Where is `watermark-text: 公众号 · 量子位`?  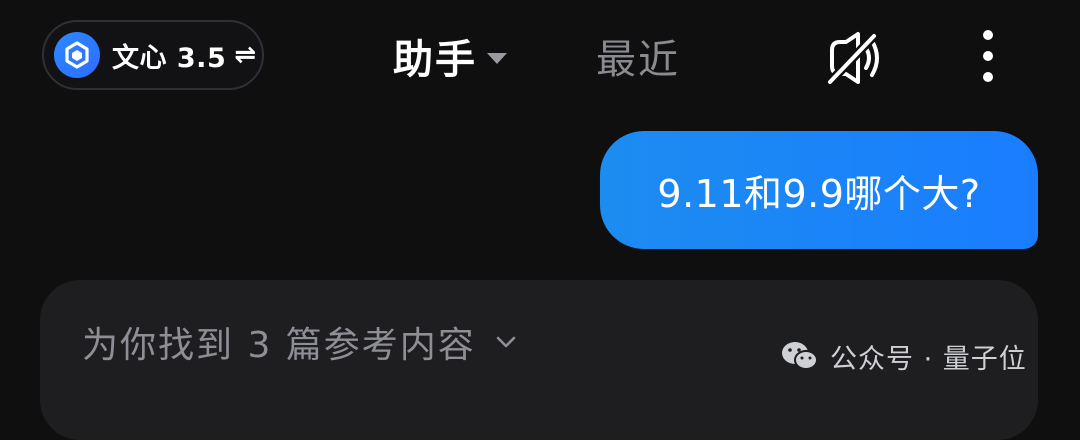 watermark-text: 公众号 · 量子位 is located at coordinates (928, 359).